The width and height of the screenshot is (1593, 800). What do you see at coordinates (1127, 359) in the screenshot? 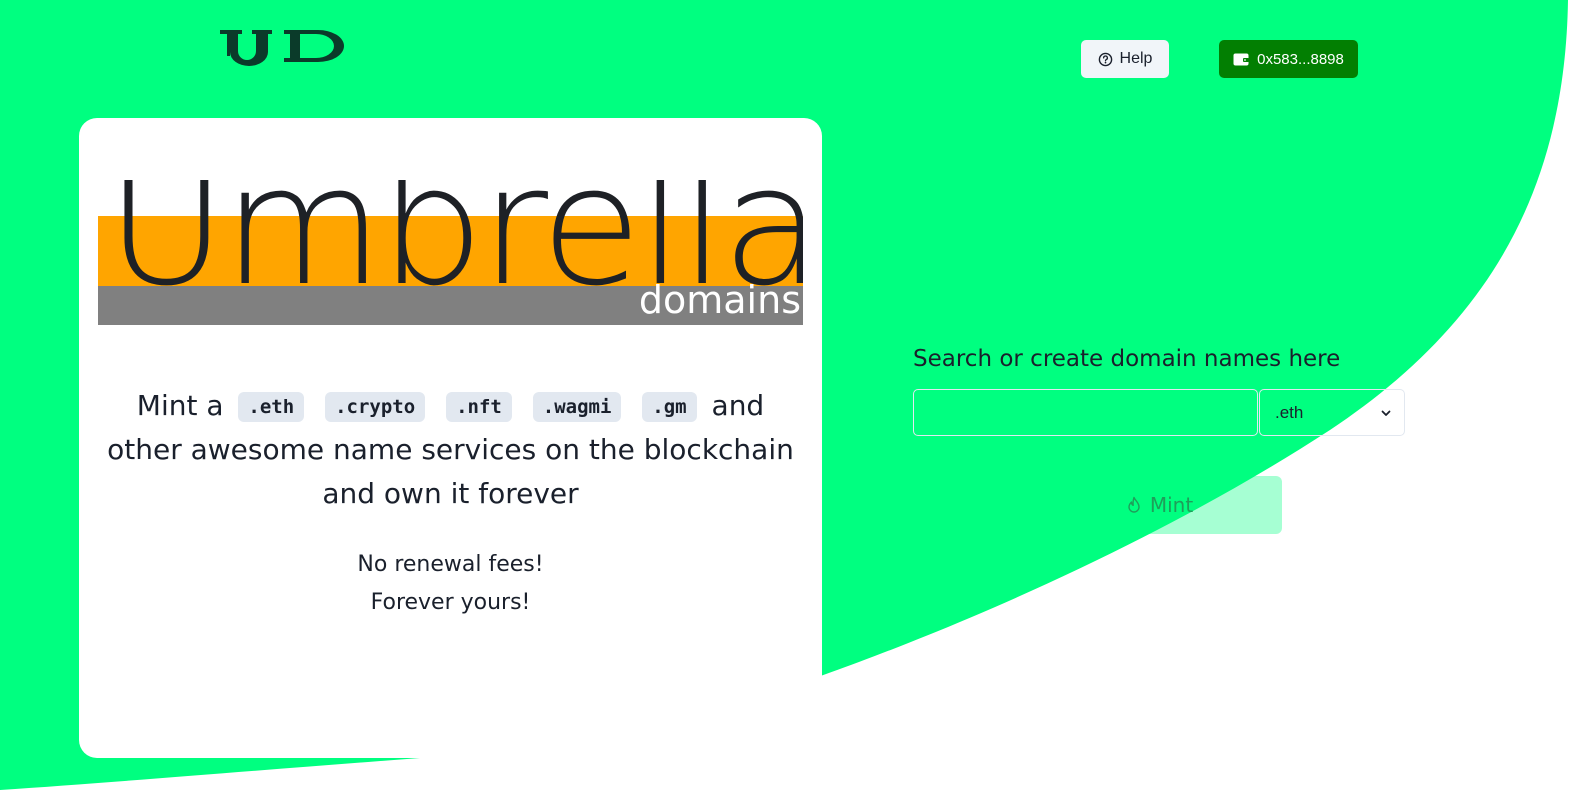
I see `search-label: Search or create domain names here` at bounding box center [1127, 359].